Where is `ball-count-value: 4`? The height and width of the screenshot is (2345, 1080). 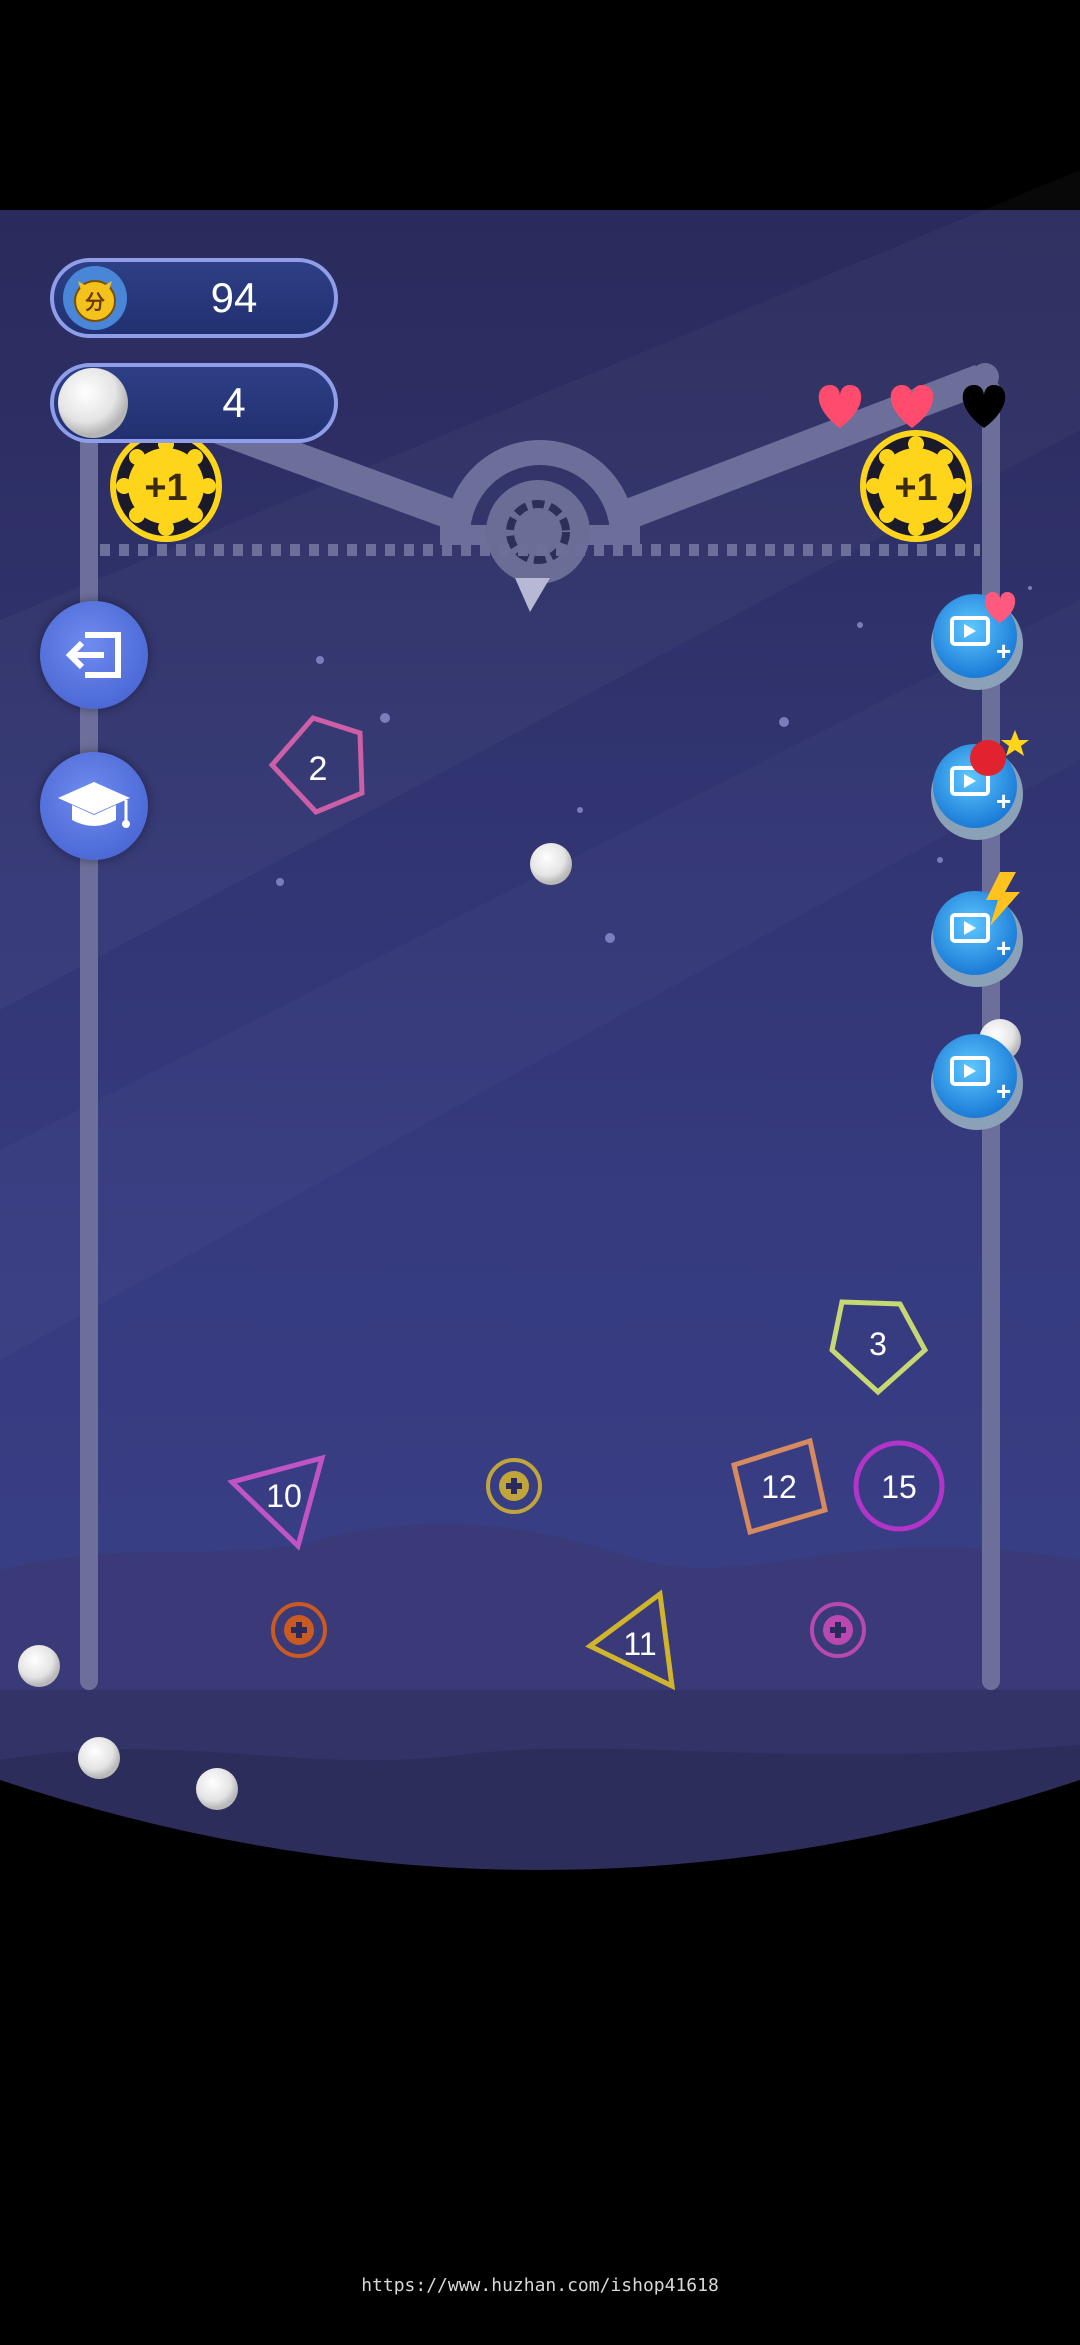 ball-count-value: 4 is located at coordinates (234, 402).